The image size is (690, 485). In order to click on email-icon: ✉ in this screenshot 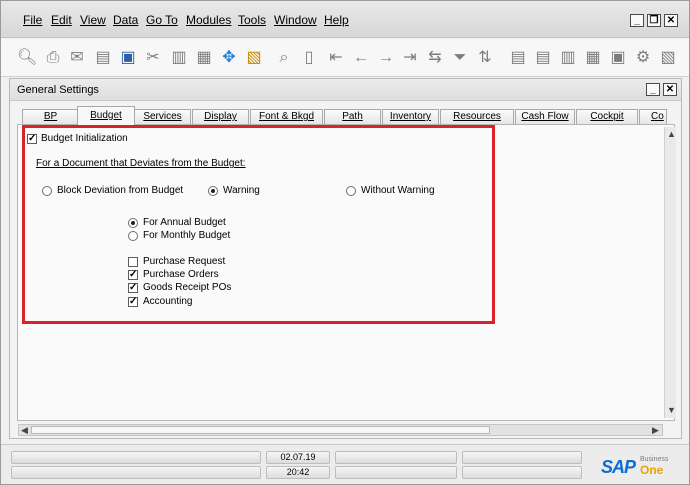, I will do `click(77, 58)`.